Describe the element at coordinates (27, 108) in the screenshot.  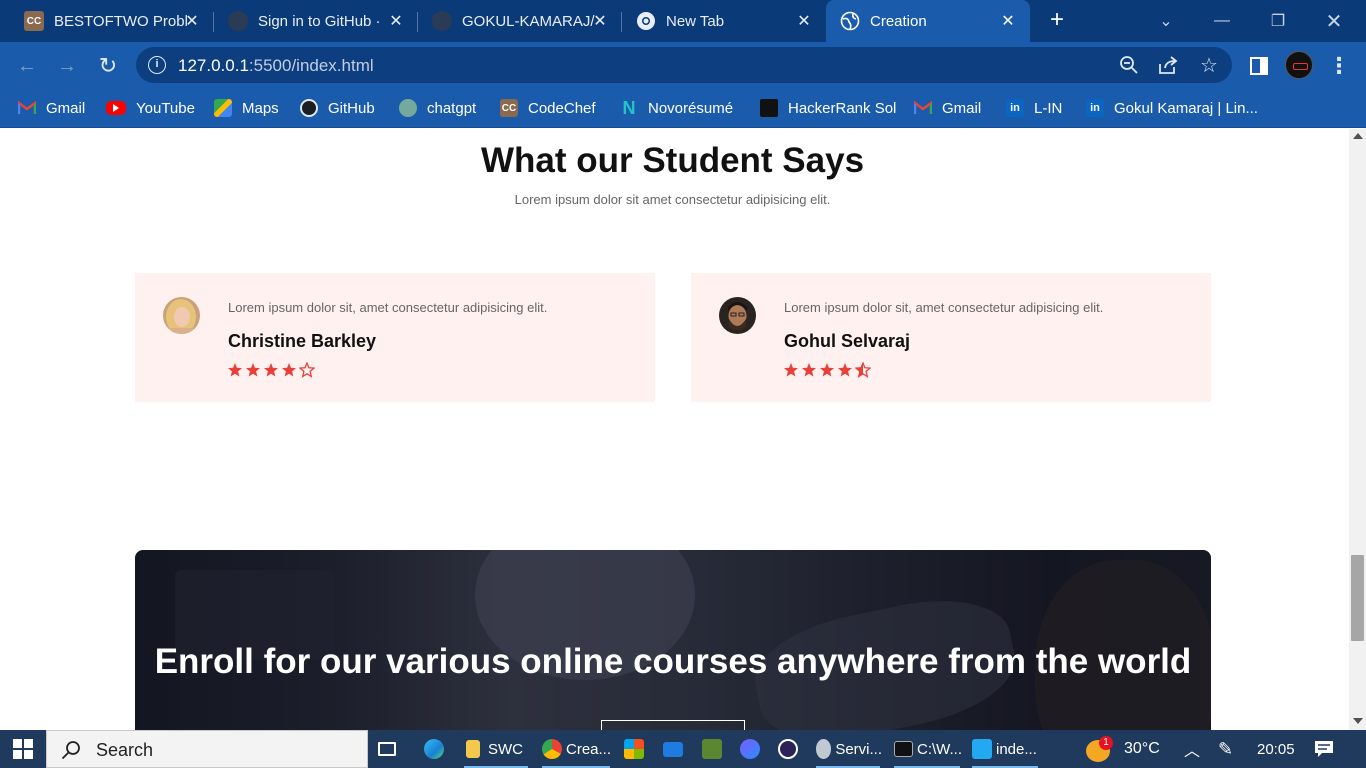
I see `gmail-icon` at that location.